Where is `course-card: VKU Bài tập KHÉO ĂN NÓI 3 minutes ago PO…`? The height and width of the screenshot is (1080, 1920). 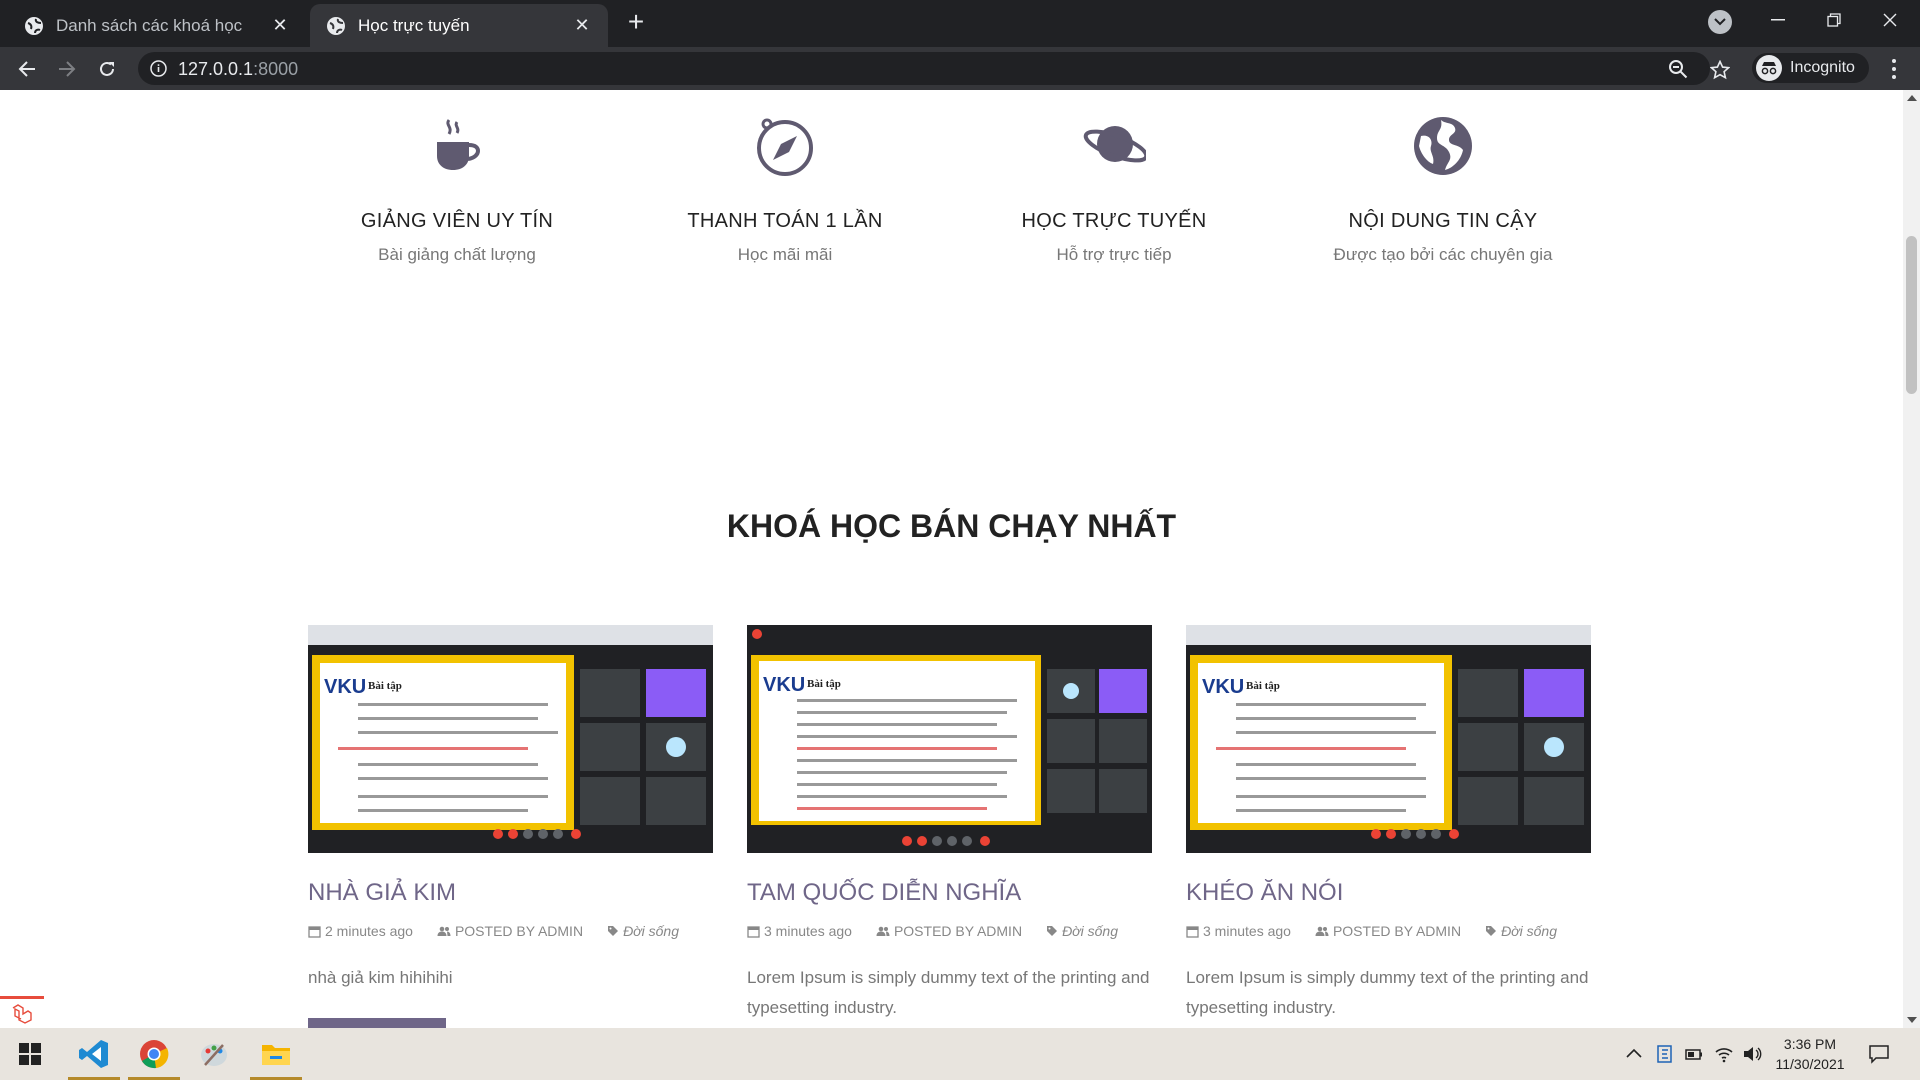 course-card: VKU Bài tập KHÉO ĂN NÓI 3 minutes ago PO… is located at coordinates (1388, 824).